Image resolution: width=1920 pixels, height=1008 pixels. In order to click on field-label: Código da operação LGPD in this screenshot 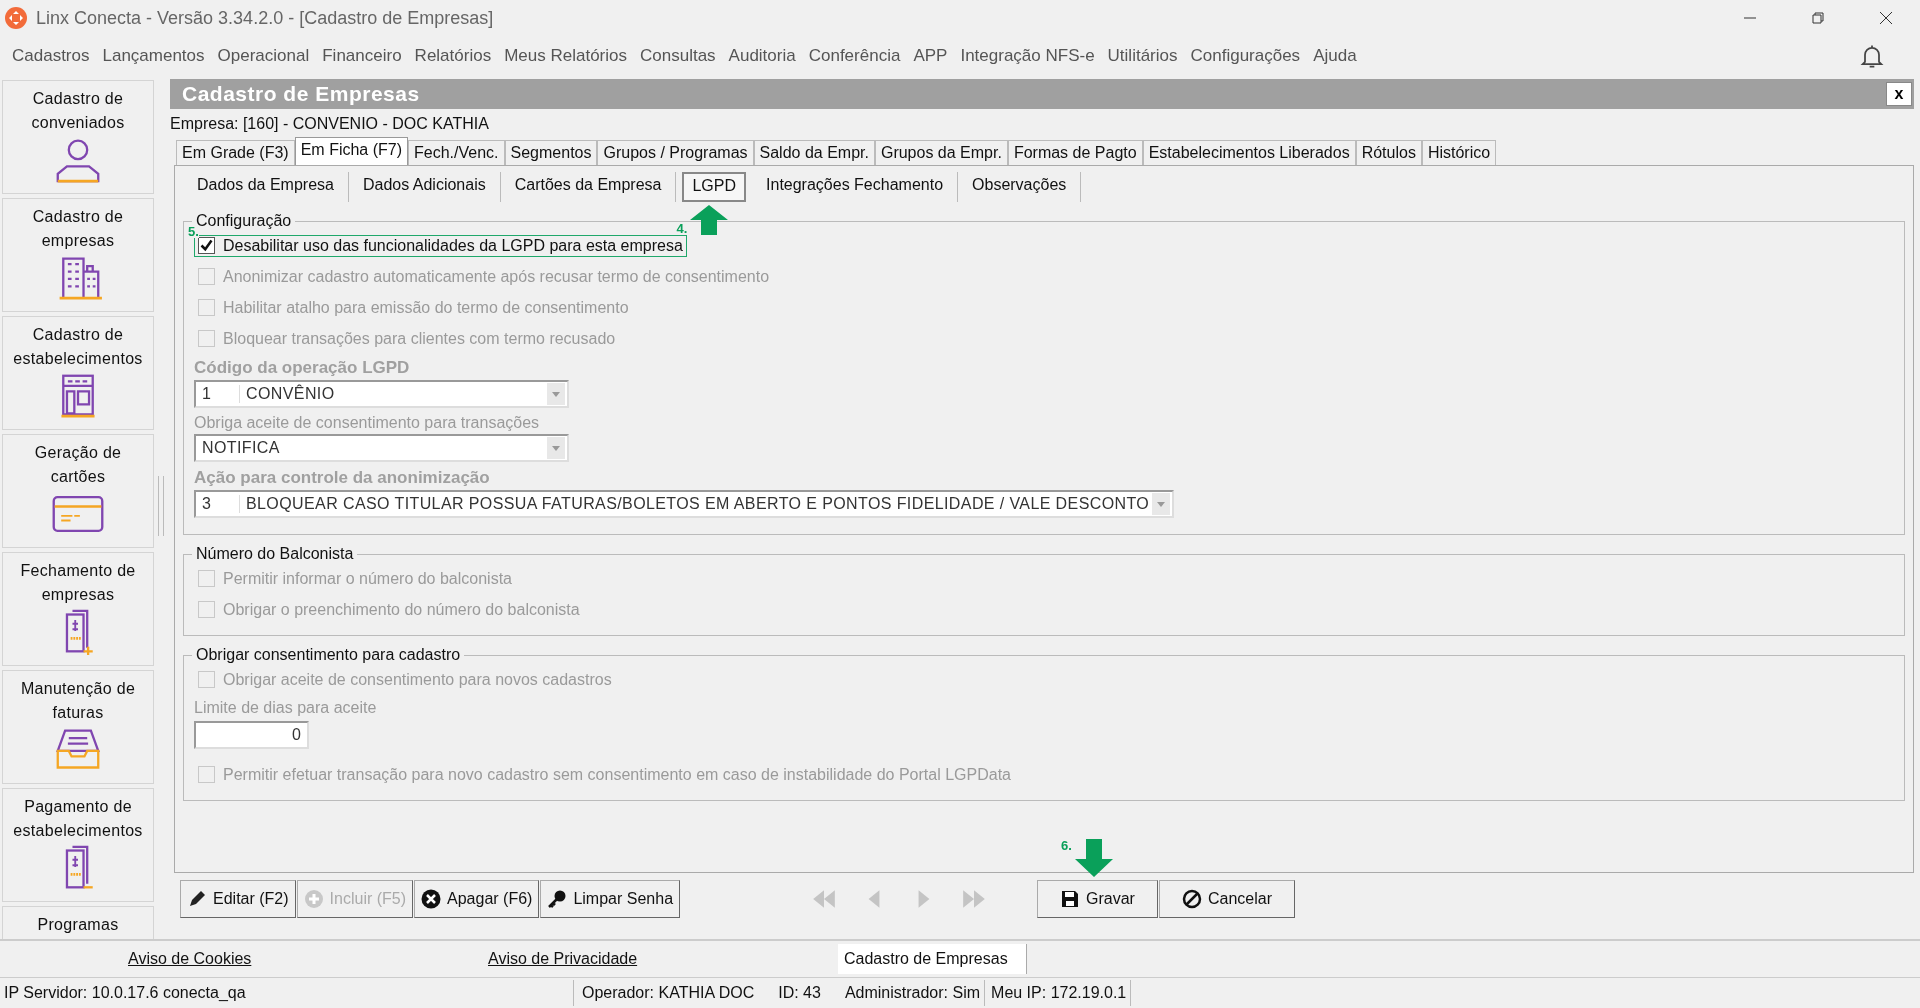, I will do `click(302, 368)`.